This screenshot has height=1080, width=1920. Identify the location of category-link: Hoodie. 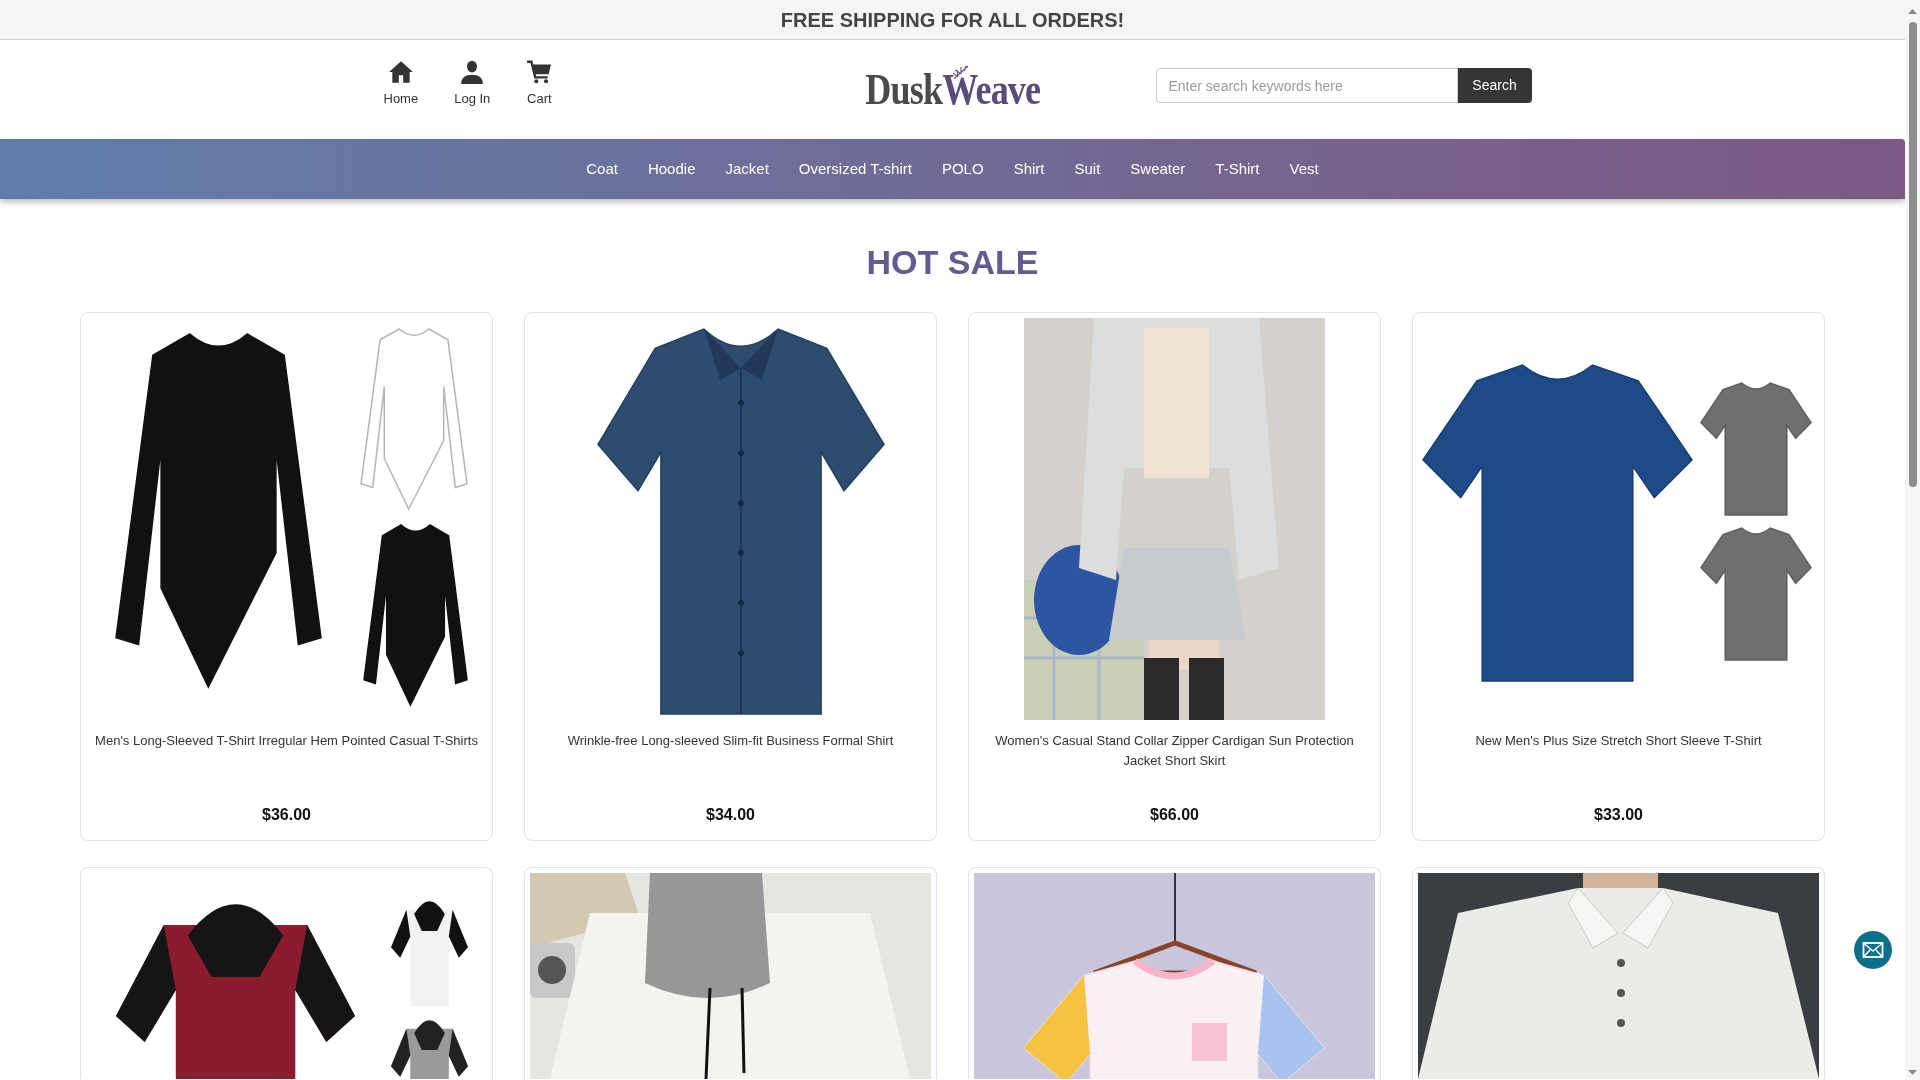
(671, 169).